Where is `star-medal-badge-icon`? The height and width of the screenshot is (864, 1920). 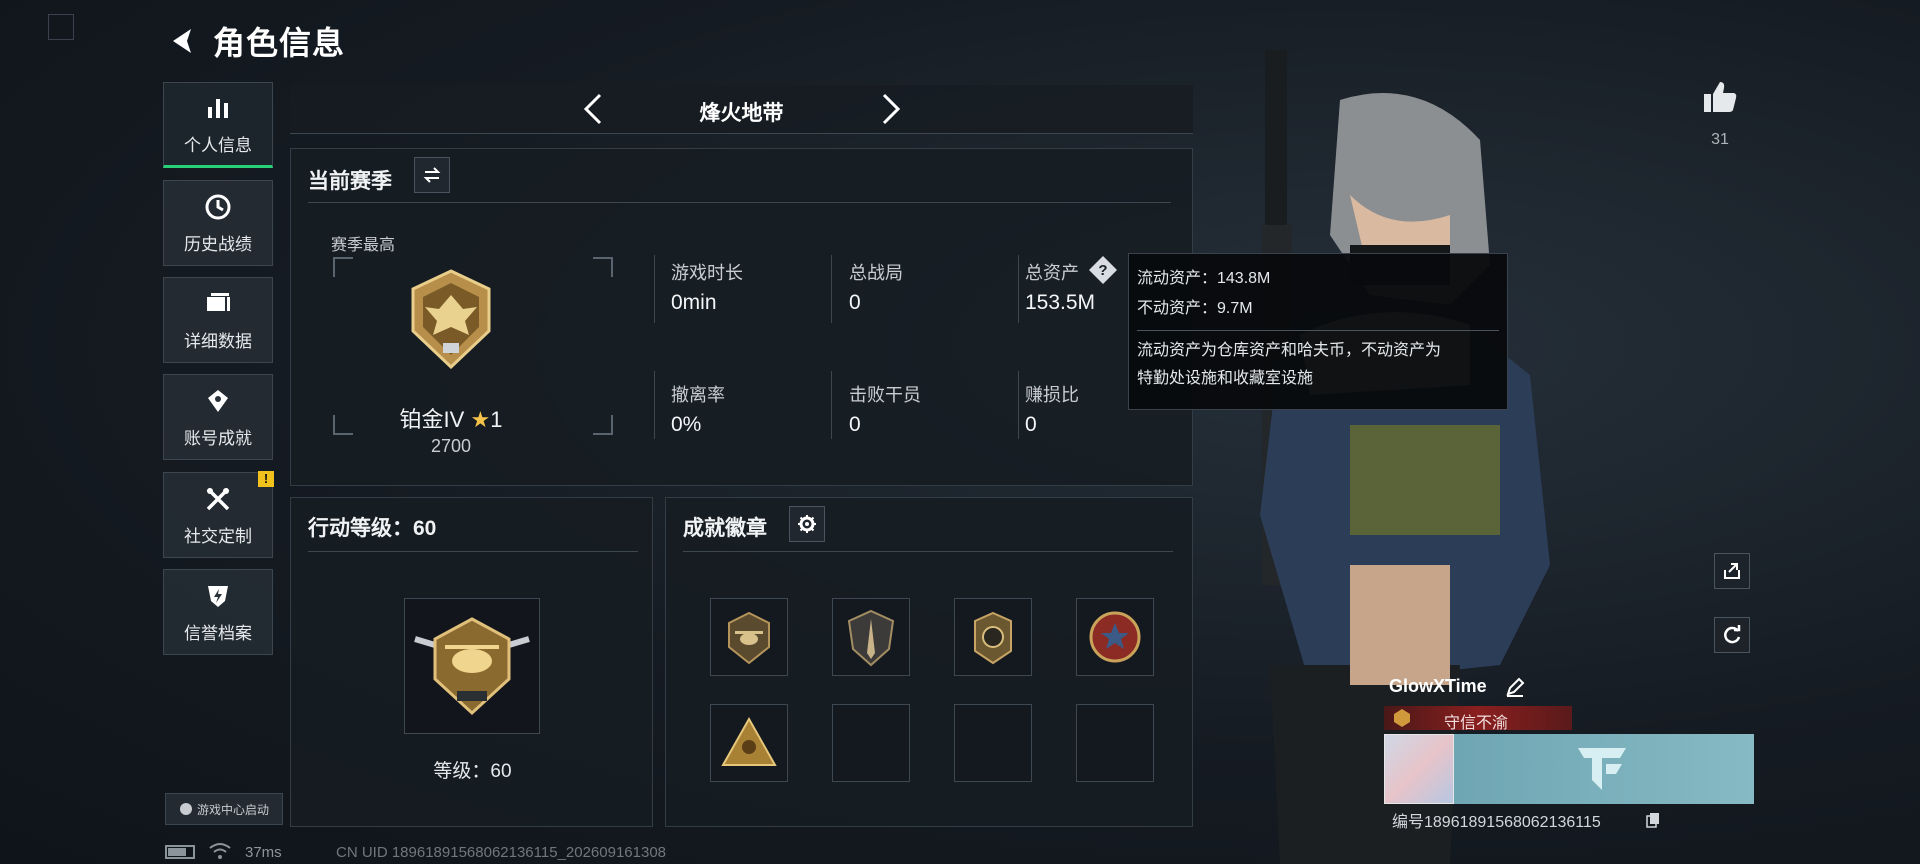
star-medal-badge-icon is located at coordinates (1115, 637).